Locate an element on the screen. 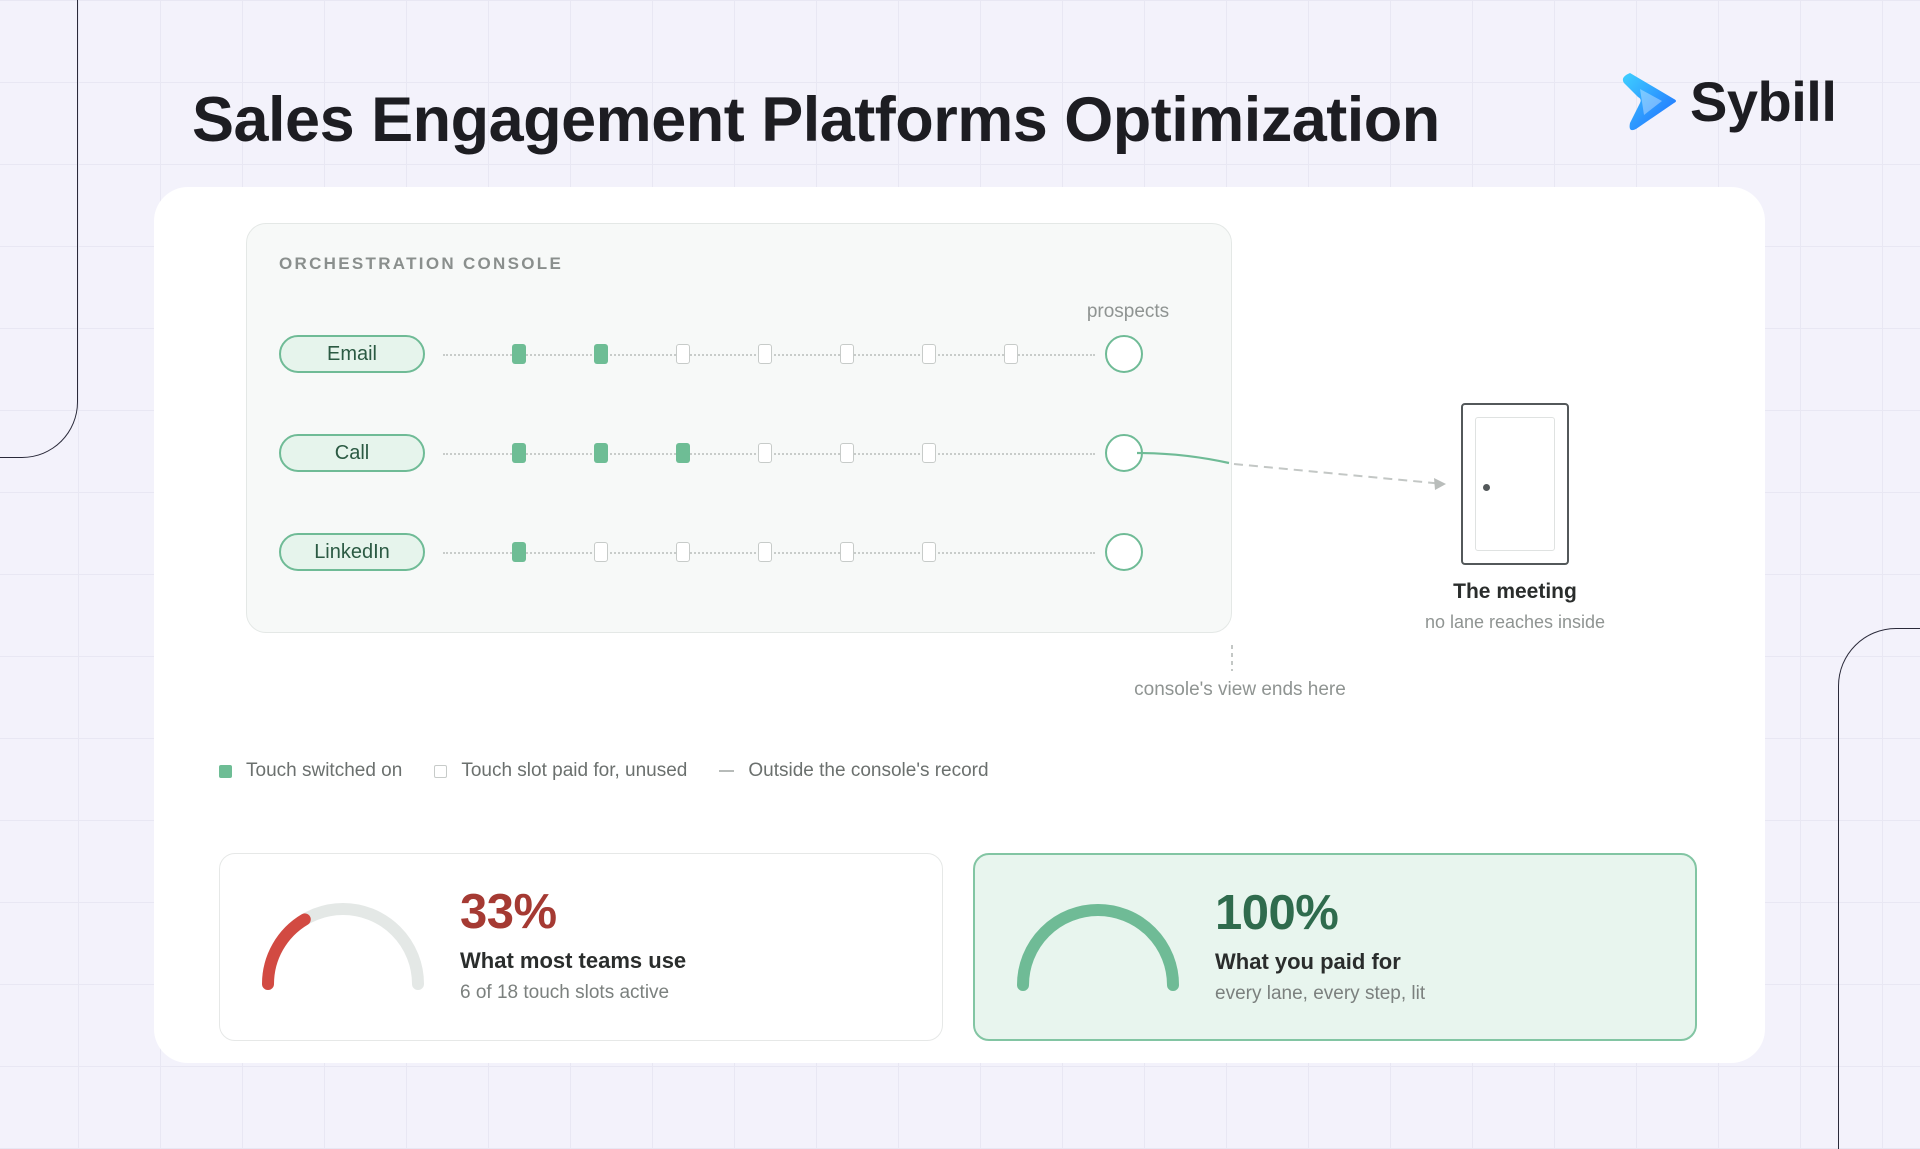 This screenshot has width=1920, height=1149. lane-call: Call is located at coordinates (749, 456).